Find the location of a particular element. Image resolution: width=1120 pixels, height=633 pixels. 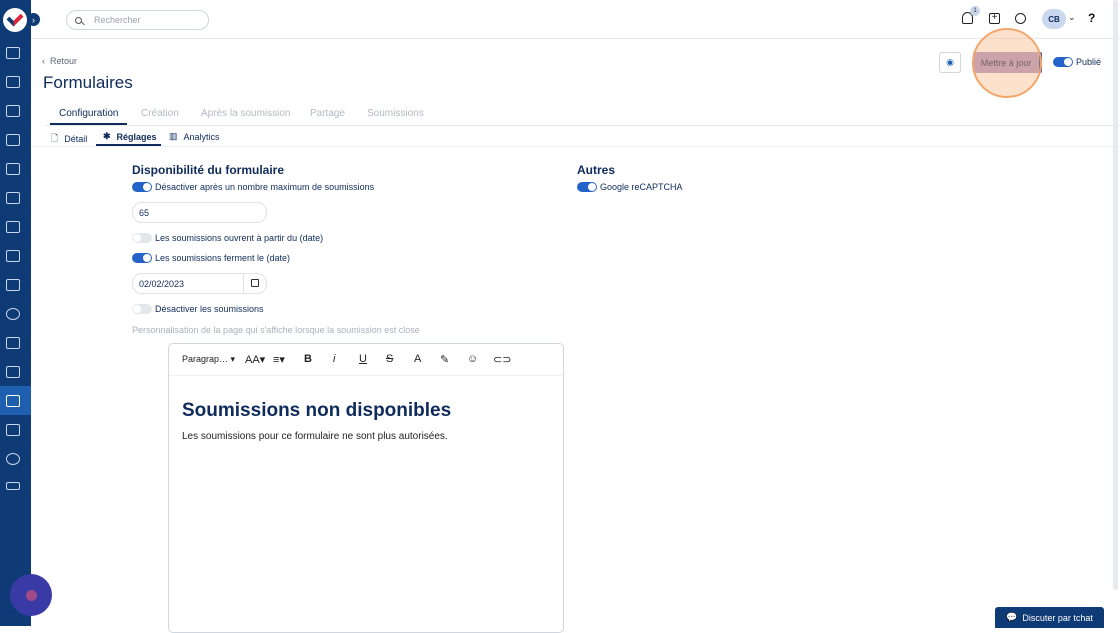

chat-icon: 💬 is located at coordinates (1014, 617).